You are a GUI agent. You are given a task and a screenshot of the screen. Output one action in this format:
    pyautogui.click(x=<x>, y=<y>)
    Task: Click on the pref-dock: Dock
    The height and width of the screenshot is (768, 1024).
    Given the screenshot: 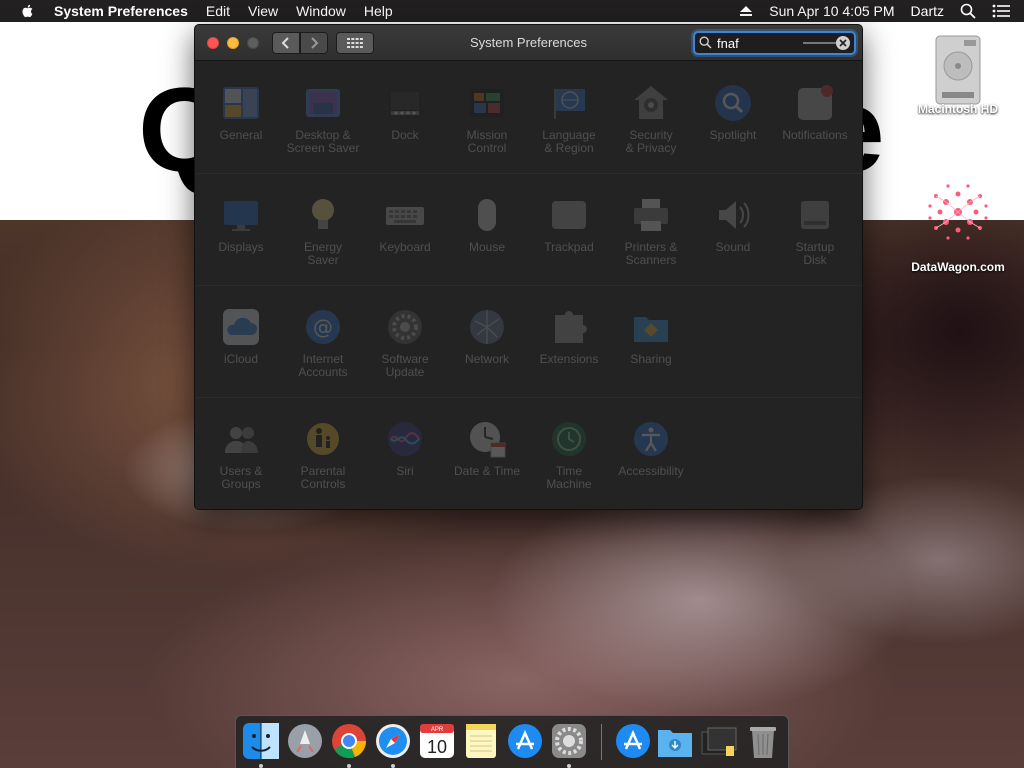 What is the action you would take?
    pyautogui.click(x=405, y=112)
    